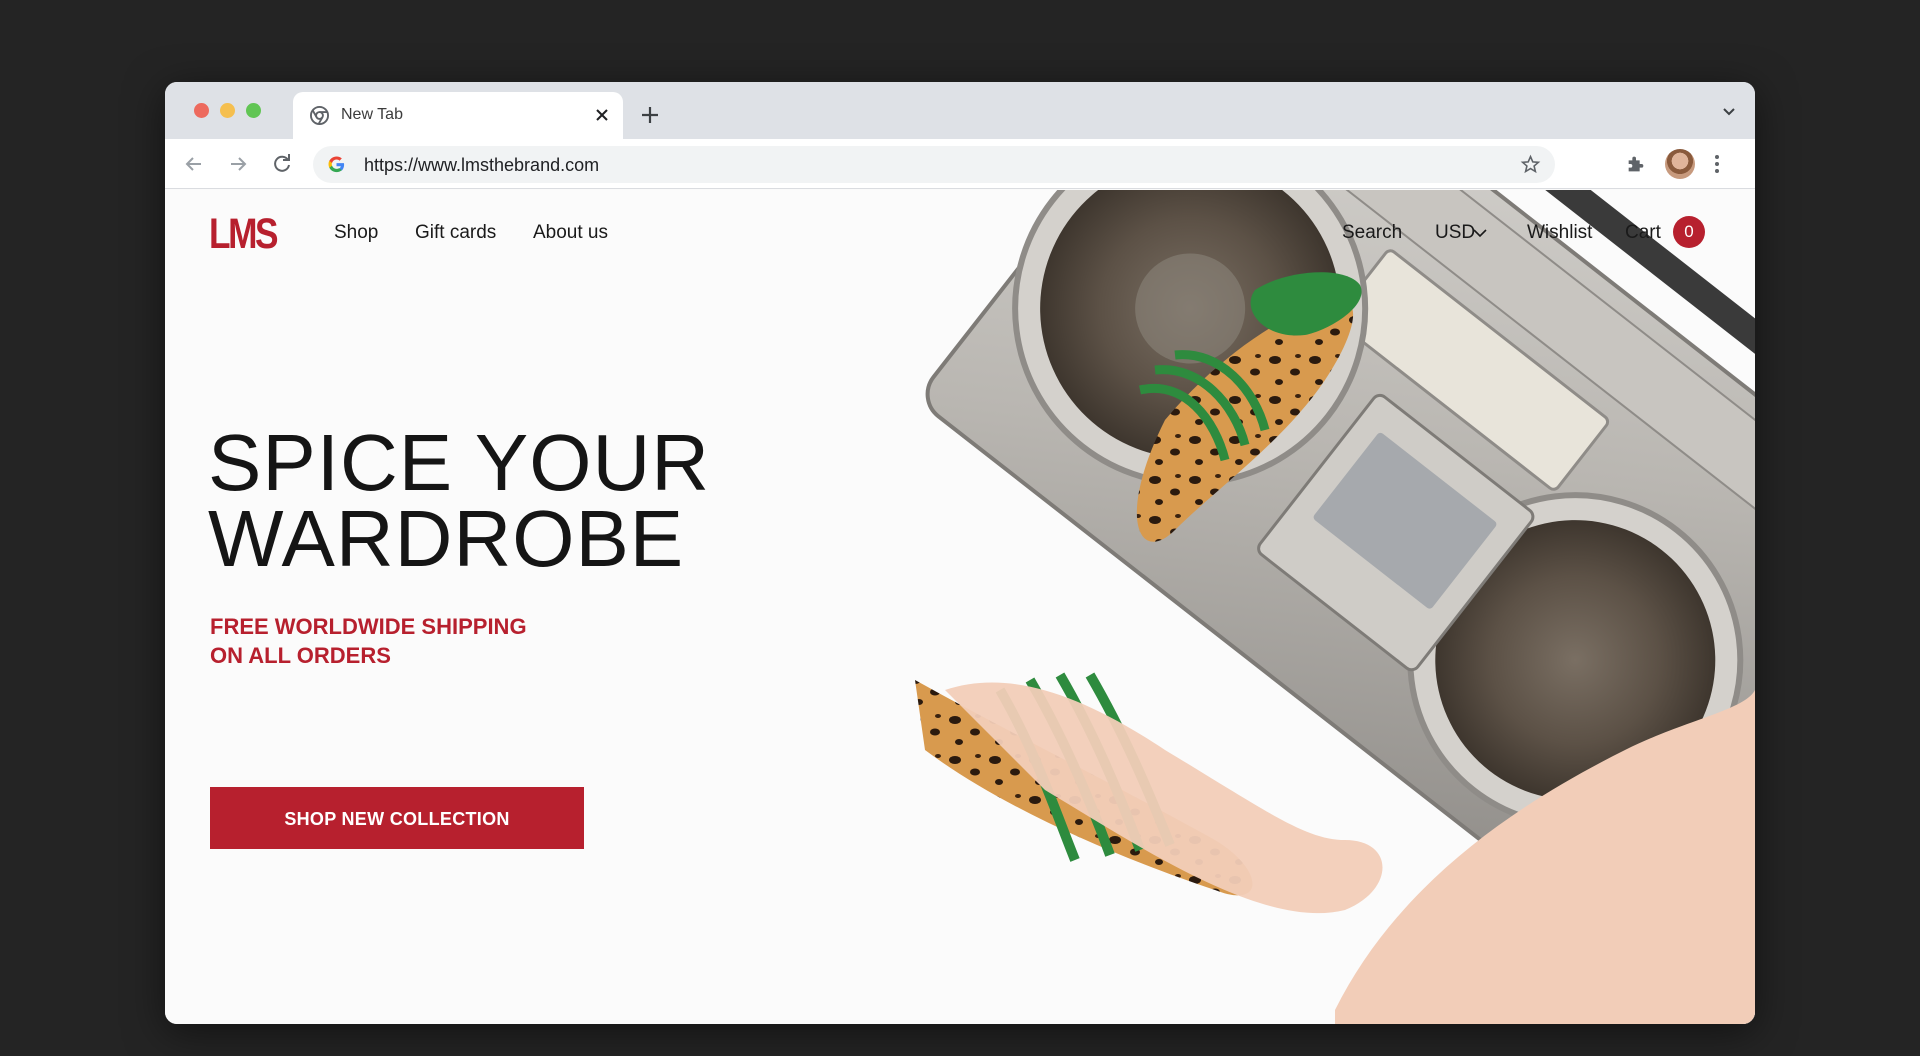 The image size is (1920, 1056). What do you see at coordinates (319, 115) in the screenshot?
I see `chrome-icon` at bounding box center [319, 115].